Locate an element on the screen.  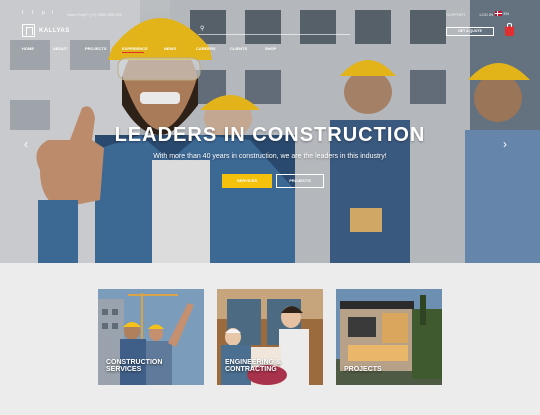
card-label: CONSTRUCTION SERVICES is located at coordinates (134, 366).